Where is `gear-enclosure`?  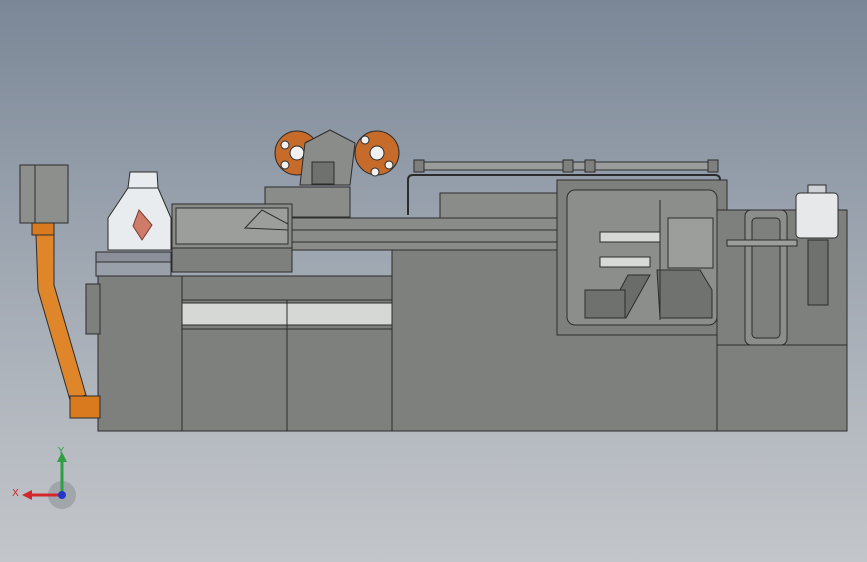
gear-enclosure is located at coordinates (642, 257).